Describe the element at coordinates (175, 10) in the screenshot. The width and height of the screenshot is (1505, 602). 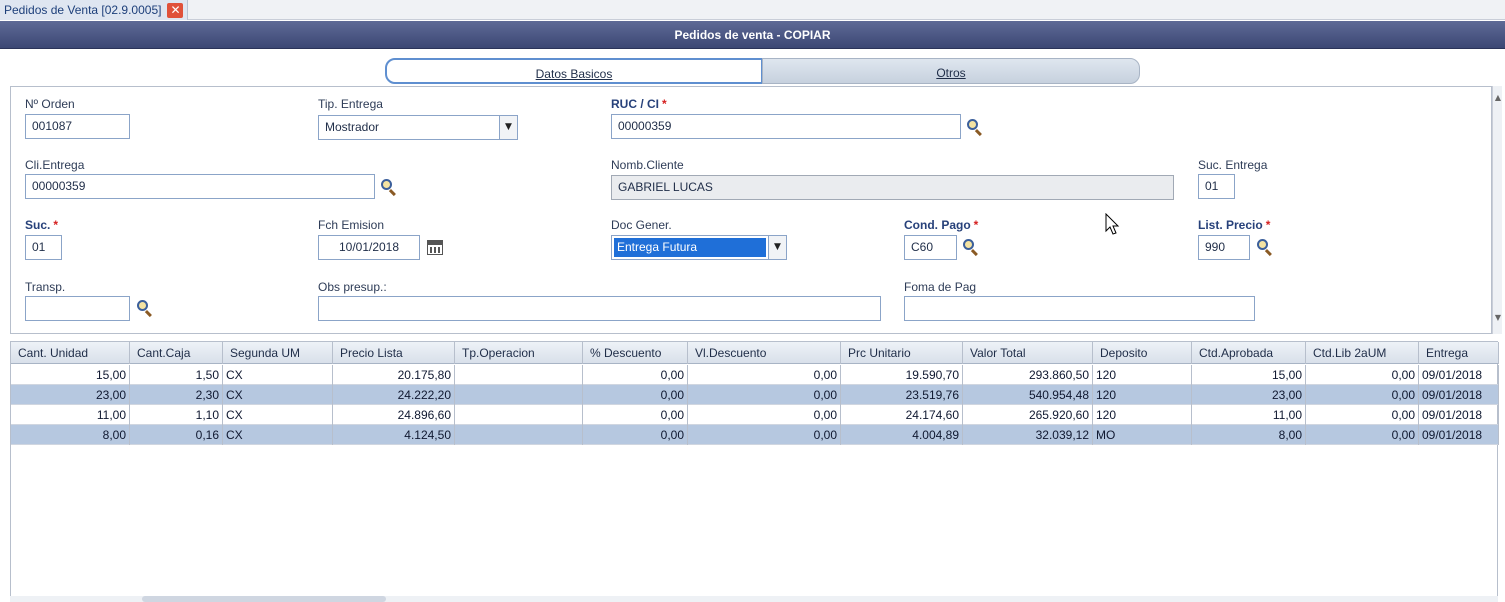
I see `close-icon: ✕` at that location.